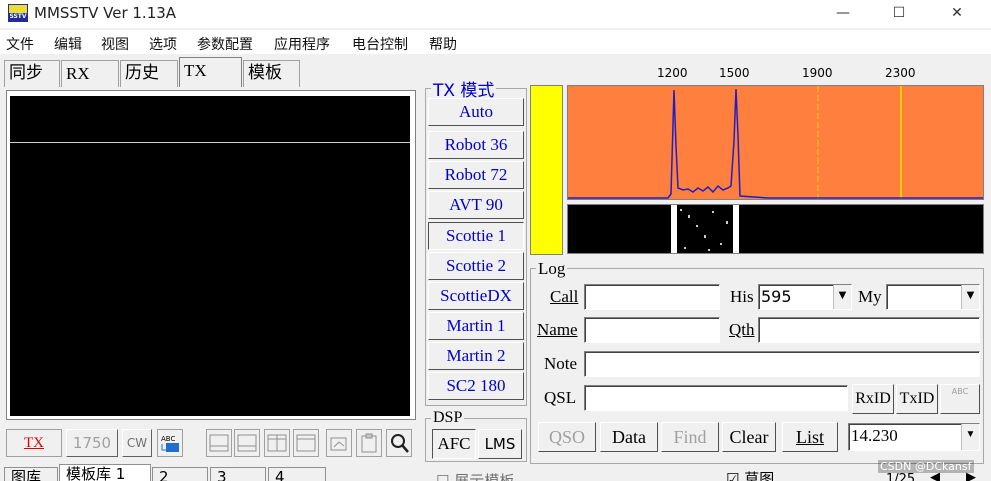 The height and width of the screenshot is (481, 991). Describe the element at coordinates (476, 266) in the screenshot. I see `mode-scottie2-button: Scottie 2` at that location.